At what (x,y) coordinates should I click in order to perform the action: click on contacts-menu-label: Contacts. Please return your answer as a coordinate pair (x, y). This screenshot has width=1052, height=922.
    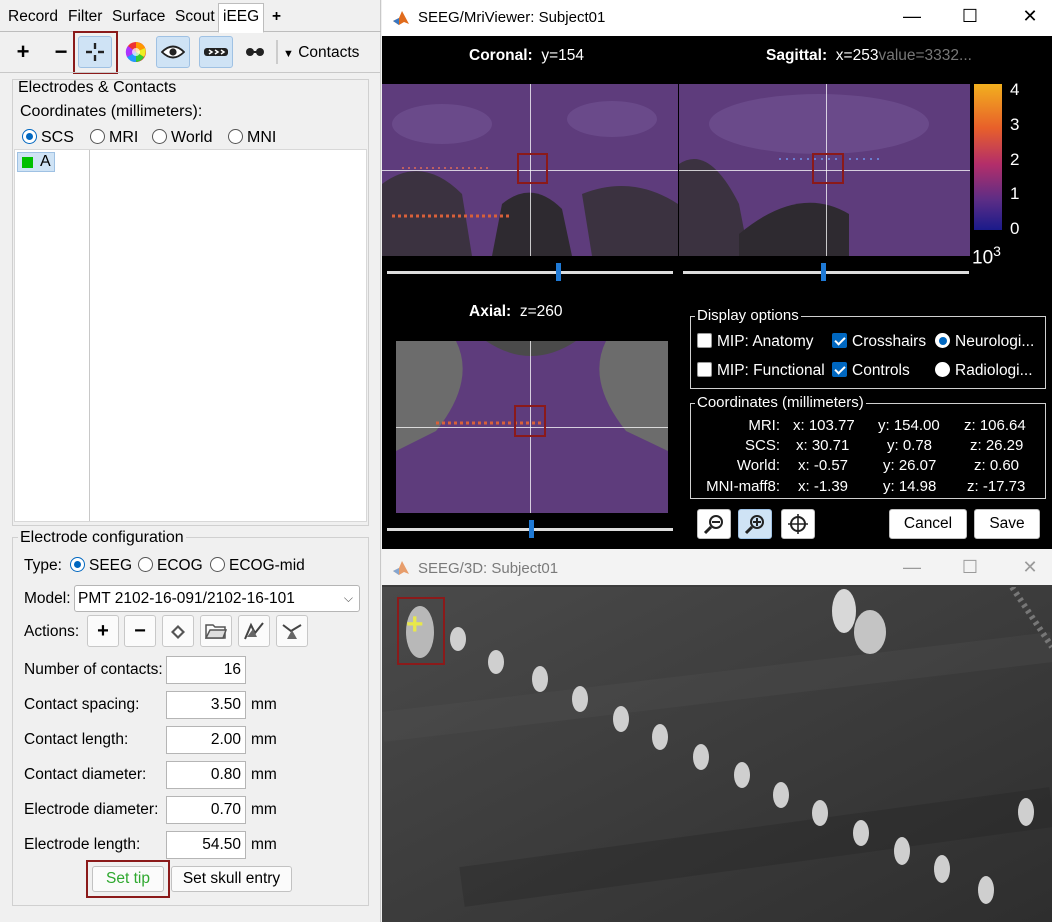
    Looking at the image, I should click on (329, 52).